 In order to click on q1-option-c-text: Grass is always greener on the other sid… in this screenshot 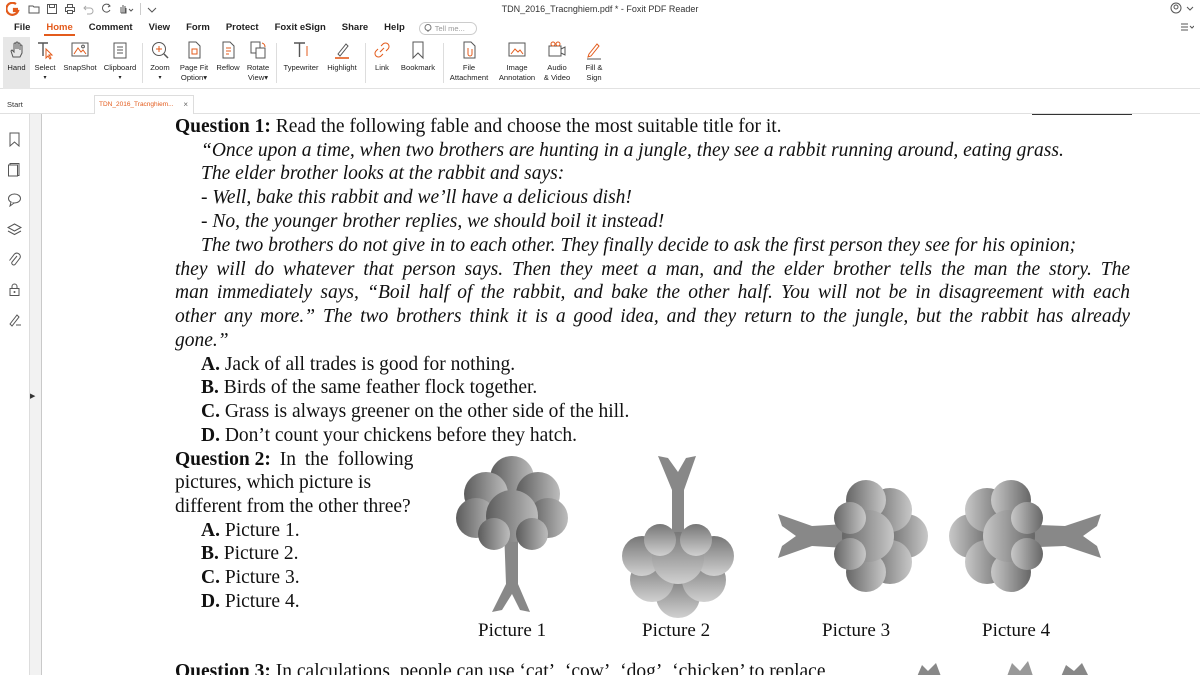, I will do `click(424, 411)`.